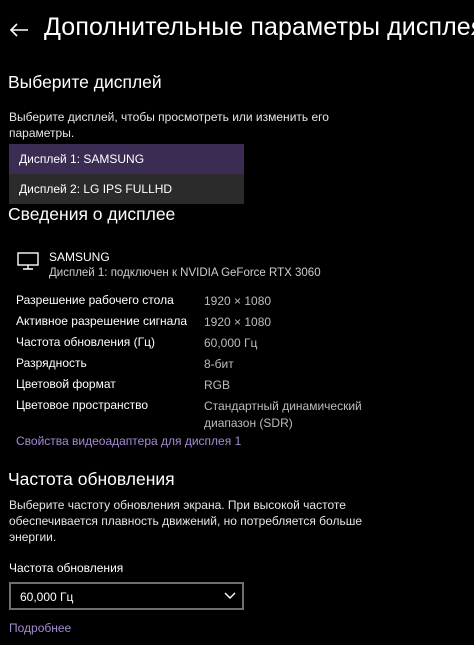 The height and width of the screenshot is (645, 474). I want to click on page-title: Дополнительные параметры дисплея, so click(259, 27).